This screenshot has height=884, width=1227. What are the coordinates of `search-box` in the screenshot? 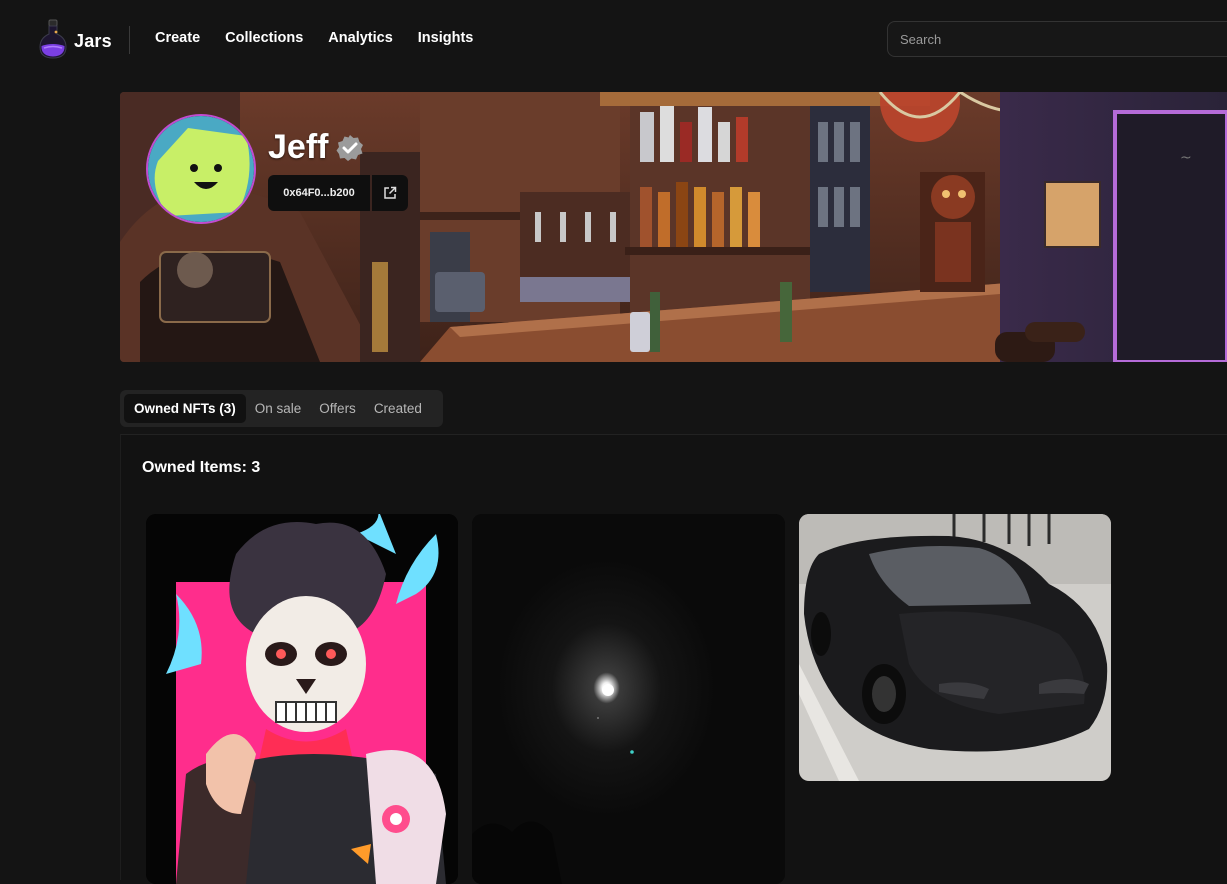 It's located at (1057, 39).